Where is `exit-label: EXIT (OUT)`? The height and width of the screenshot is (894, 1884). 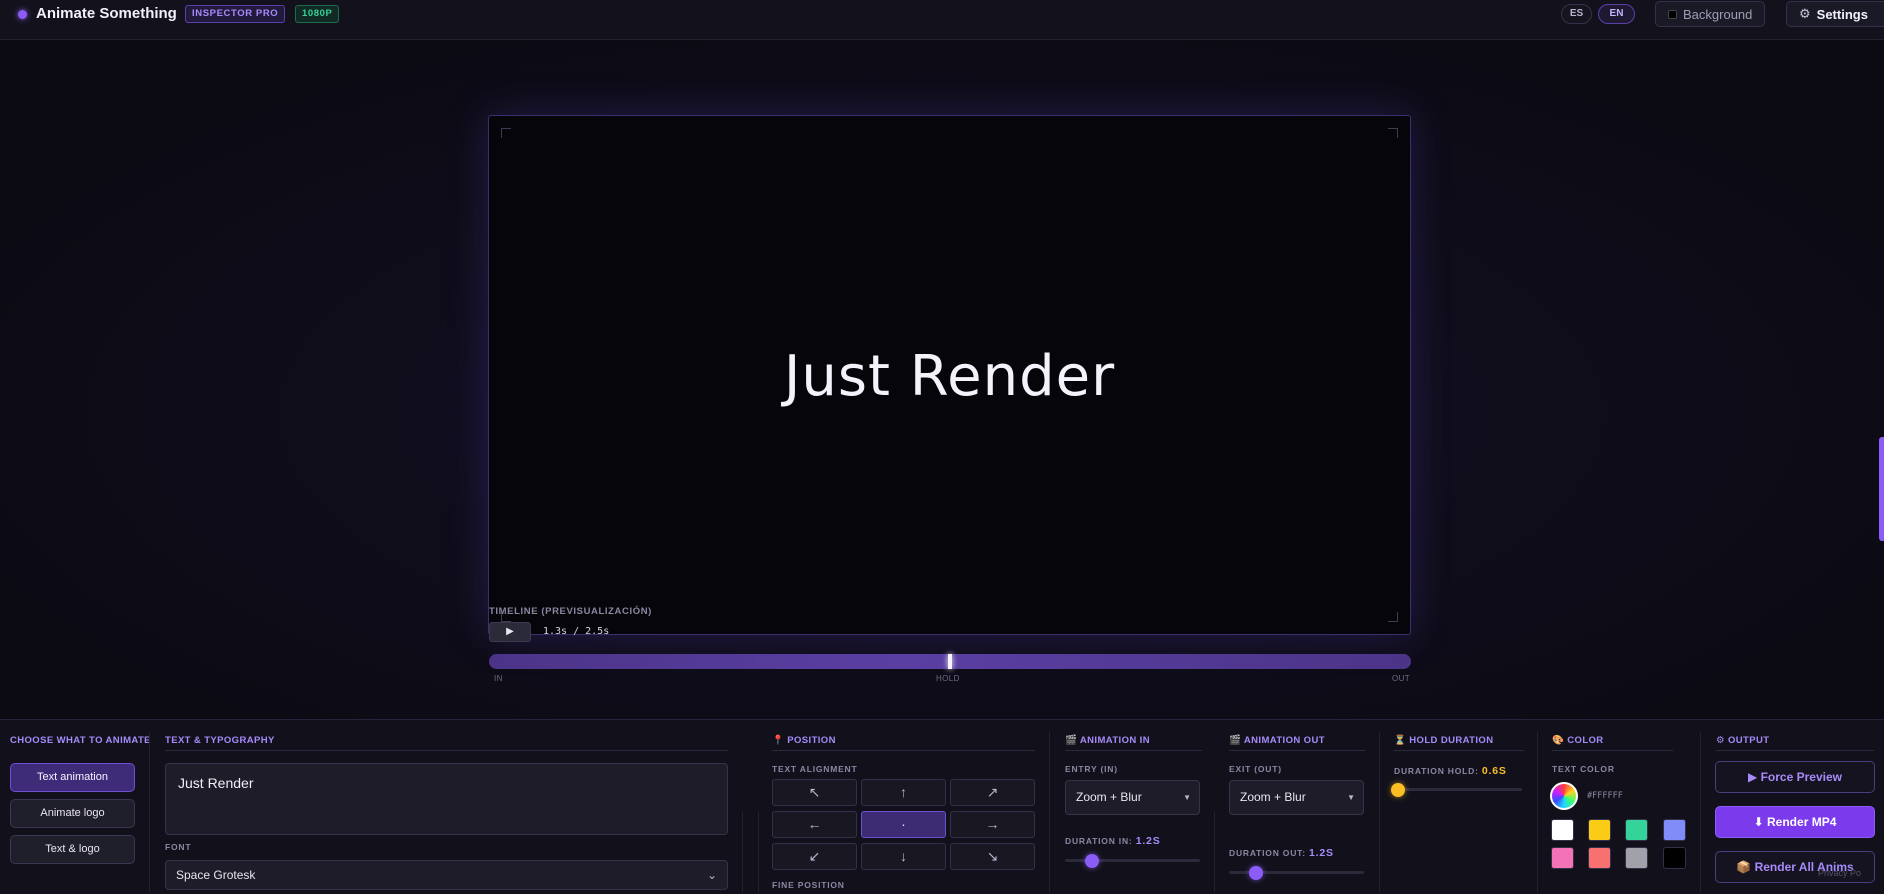
exit-label: EXIT (OUT) is located at coordinates (1255, 769).